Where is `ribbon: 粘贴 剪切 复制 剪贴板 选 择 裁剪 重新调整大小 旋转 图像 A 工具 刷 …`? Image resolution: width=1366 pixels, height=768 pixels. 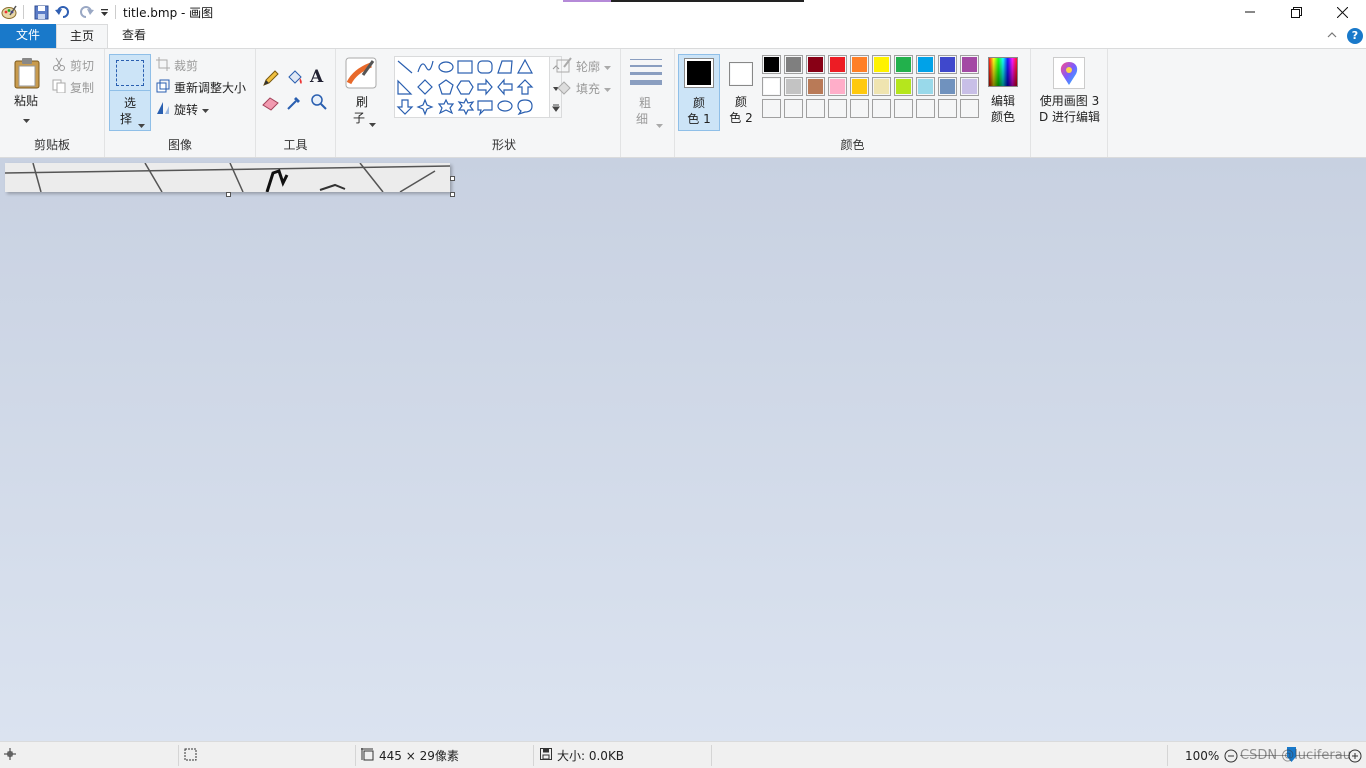 ribbon: 粘贴 剪切 复制 剪贴板 选 择 裁剪 重新调整大小 旋转 图像 A 工具 刷 … is located at coordinates (683, 103).